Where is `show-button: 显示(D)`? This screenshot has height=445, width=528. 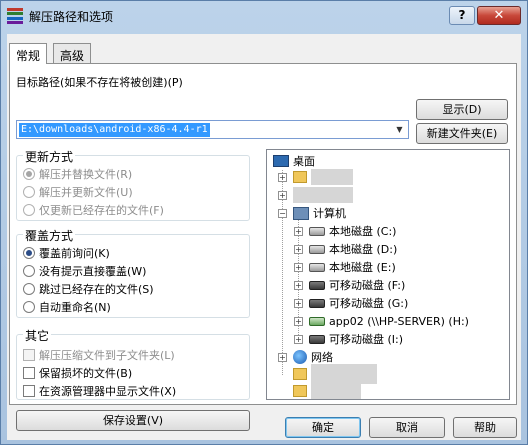
show-button: 显示(D) is located at coordinates (462, 109).